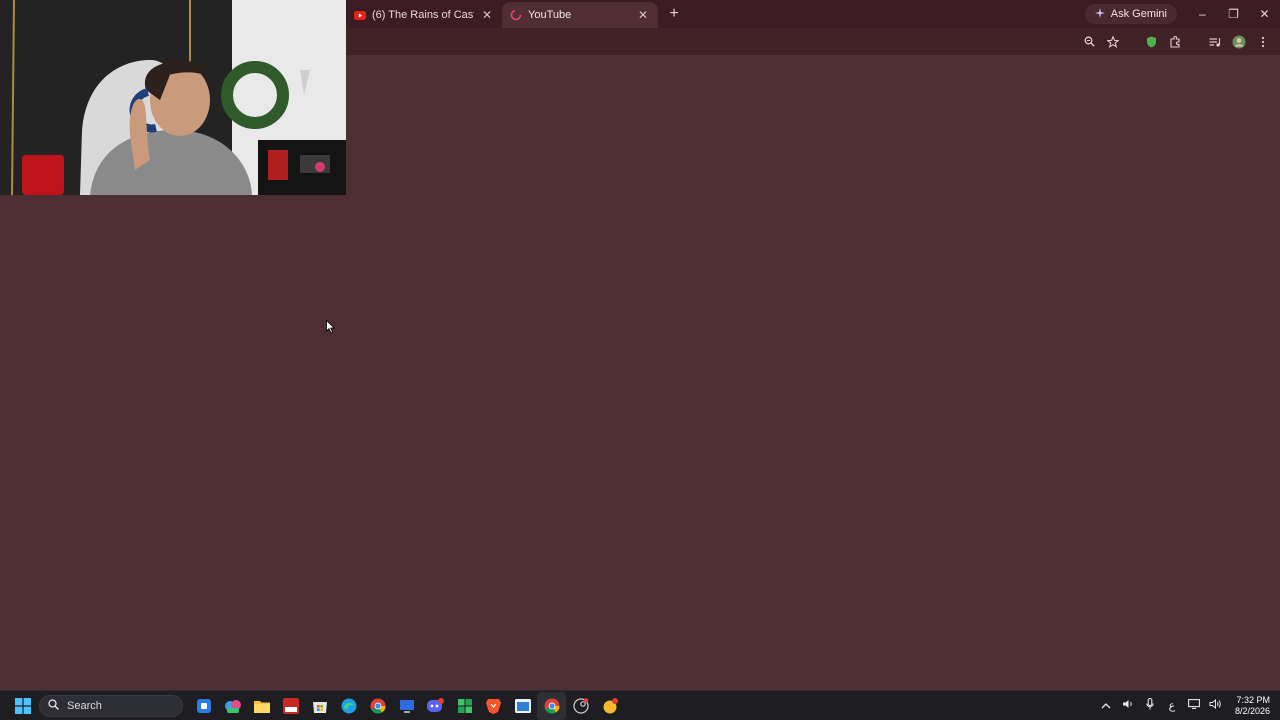  I want to click on minimize-button: –, so click(1202, 14).